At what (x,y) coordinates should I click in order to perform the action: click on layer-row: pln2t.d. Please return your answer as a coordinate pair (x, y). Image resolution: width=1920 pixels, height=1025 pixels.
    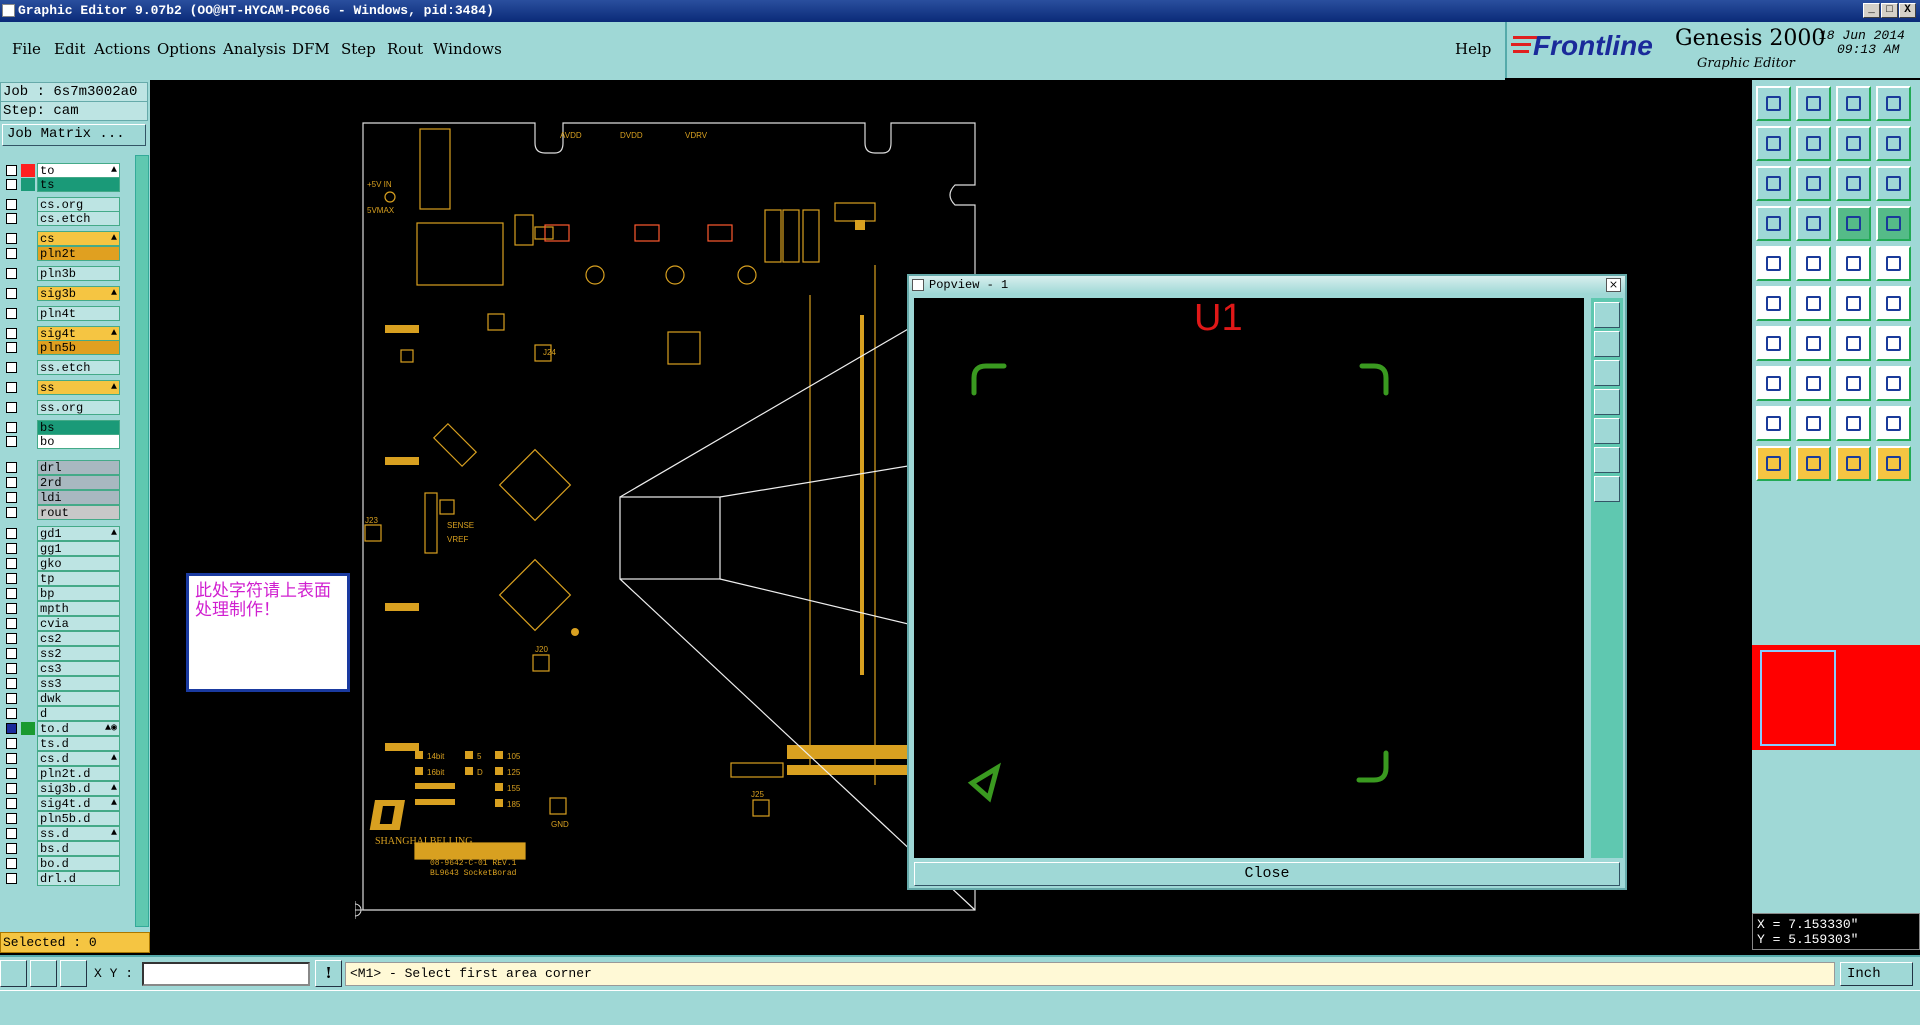
    Looking at the image, I should click on (61, 773).